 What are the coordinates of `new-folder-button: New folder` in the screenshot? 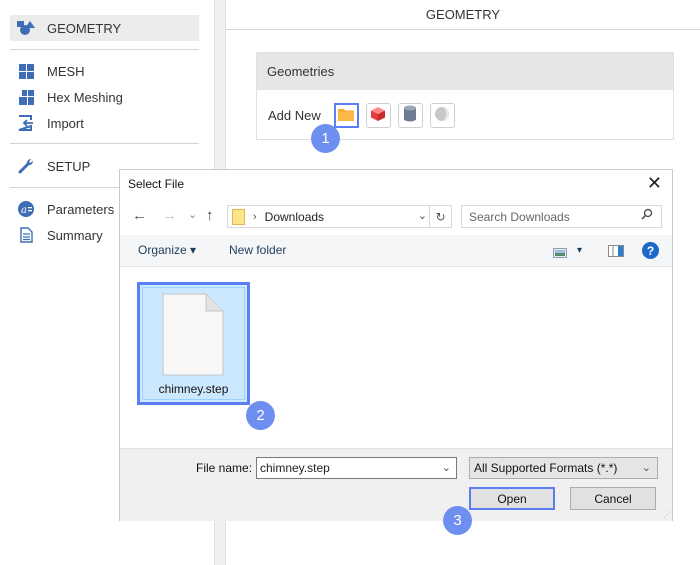 It's located at (257, 250).